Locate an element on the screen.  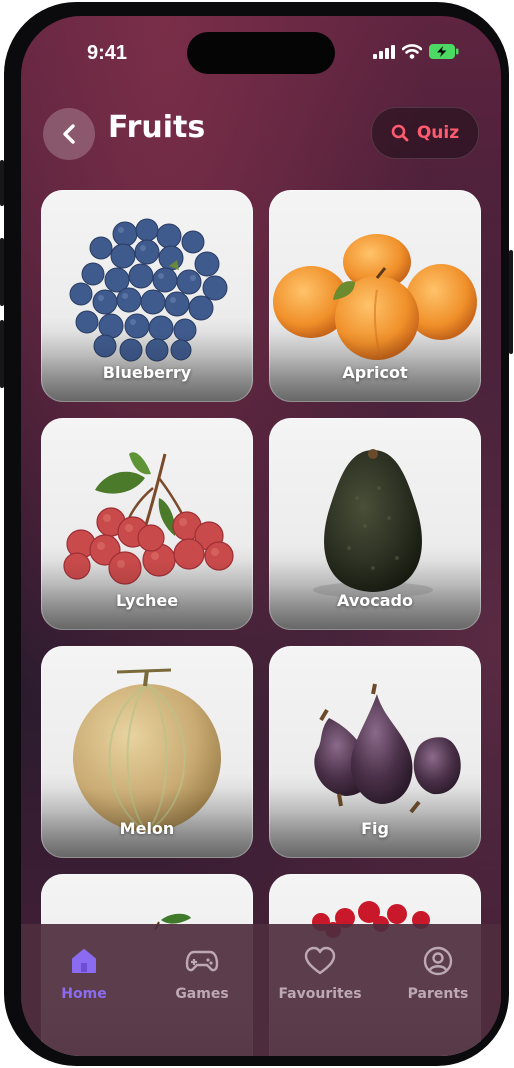
dynamic-island is located at coordinates (261, 53).